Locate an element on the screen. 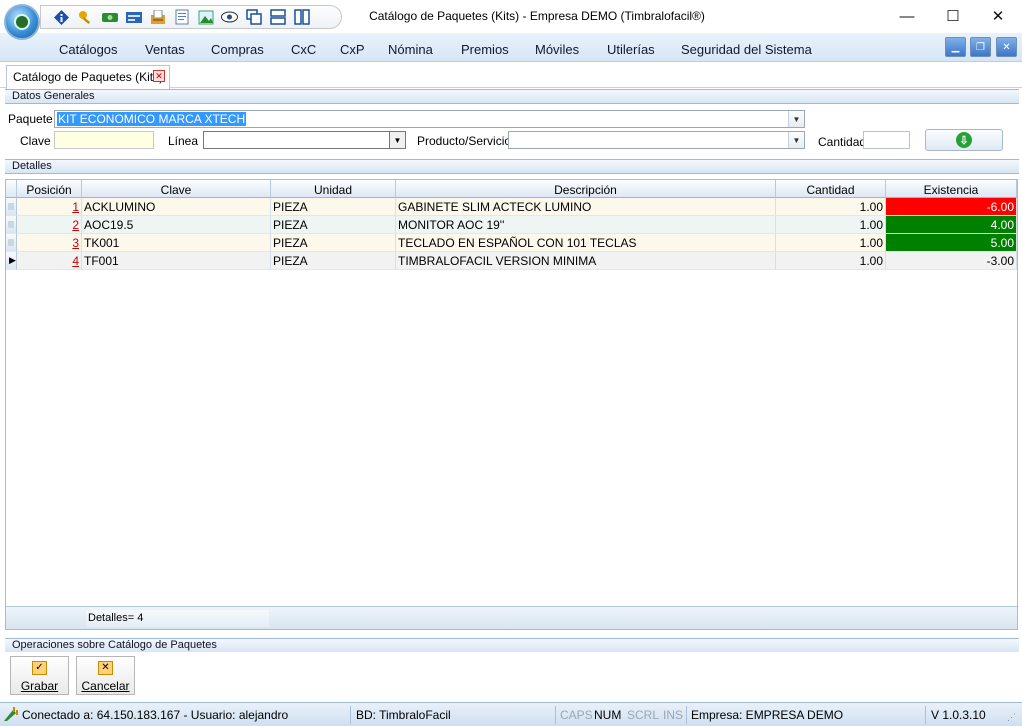 The image size is (1022, 726). cell-existencia: 4.00 is located at coordinates (951, 225).